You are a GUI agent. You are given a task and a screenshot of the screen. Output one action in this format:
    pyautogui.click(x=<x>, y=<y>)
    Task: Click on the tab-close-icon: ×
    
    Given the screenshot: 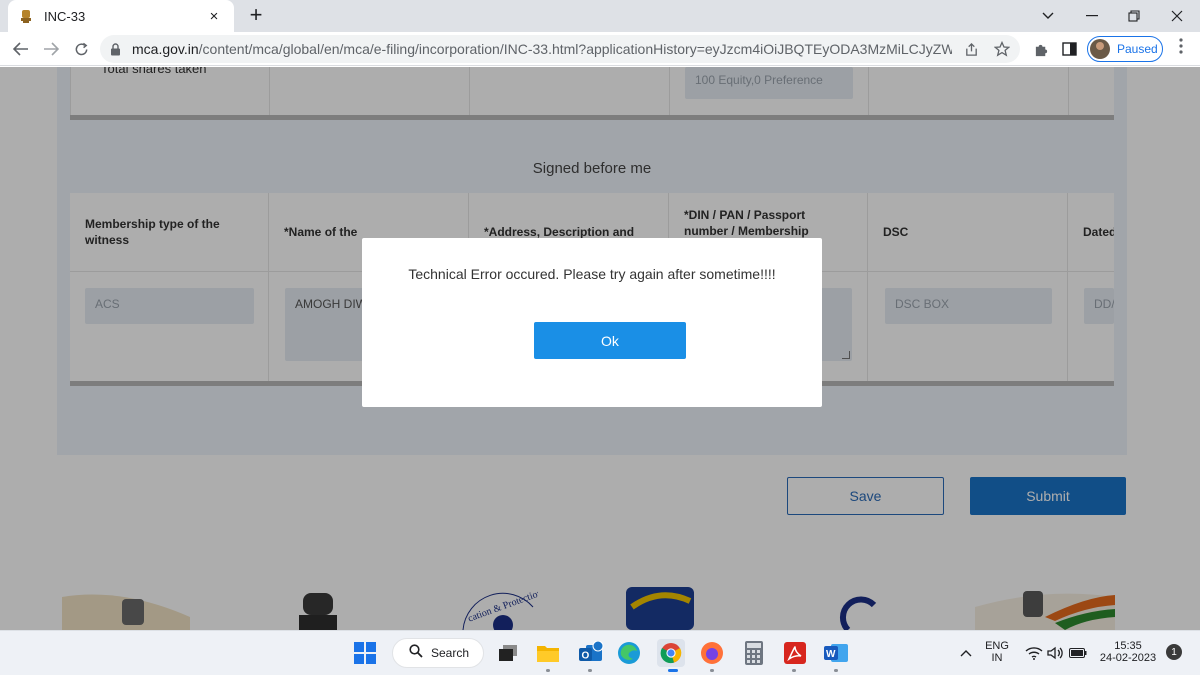 What is the action you would take?
    pyautogui.click(x=214, y=16)
    